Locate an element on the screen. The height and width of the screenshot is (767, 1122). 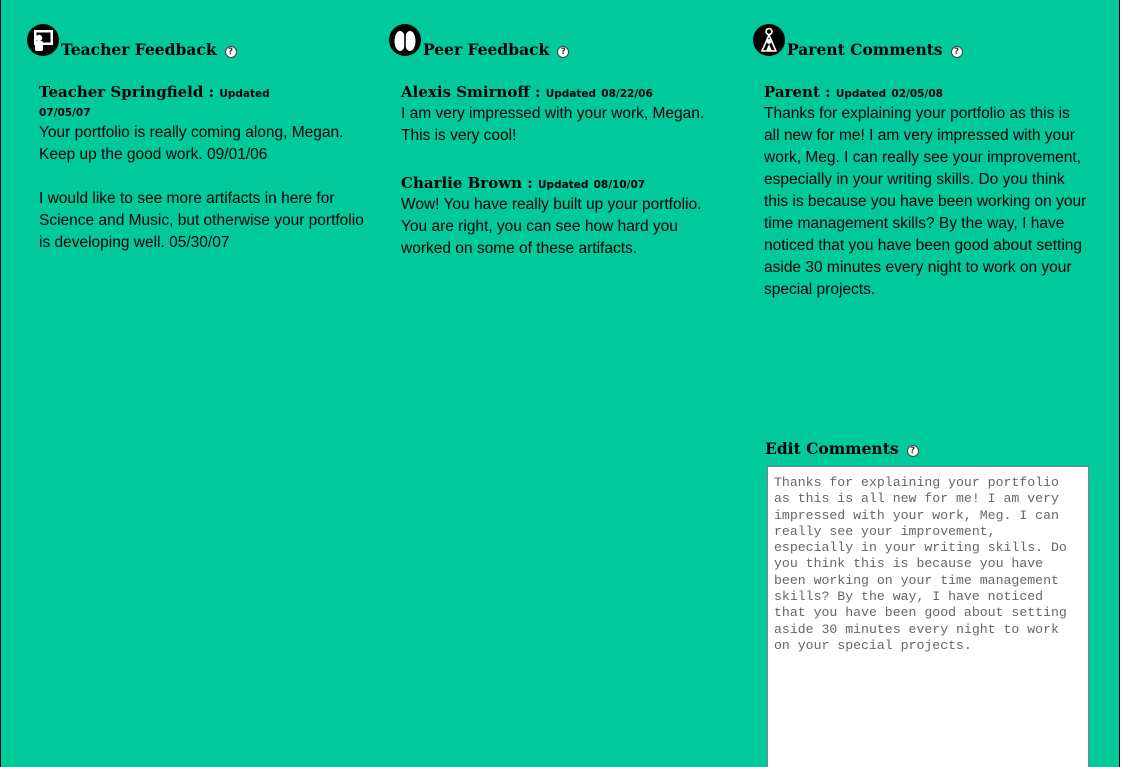
entry-author: Charlie Brown : is located at coordinates (467, 183).